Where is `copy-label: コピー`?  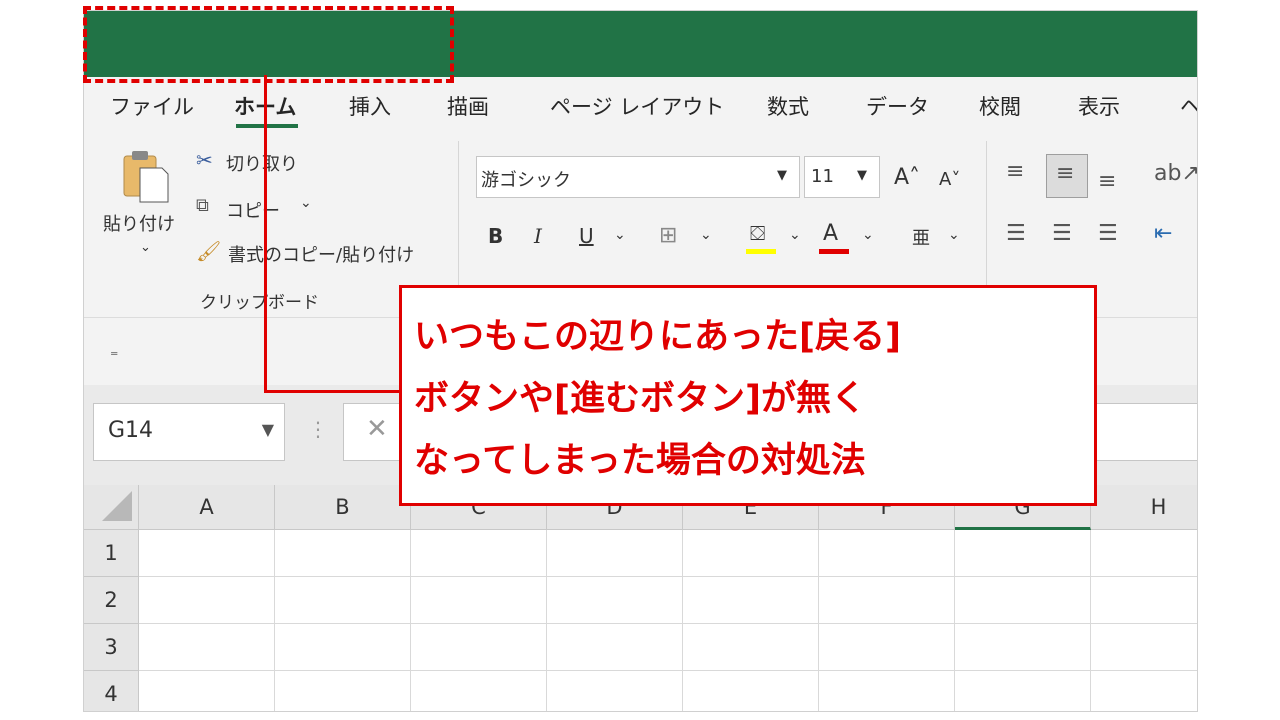 copy-label: コピー is located at coordinates (253, 211).